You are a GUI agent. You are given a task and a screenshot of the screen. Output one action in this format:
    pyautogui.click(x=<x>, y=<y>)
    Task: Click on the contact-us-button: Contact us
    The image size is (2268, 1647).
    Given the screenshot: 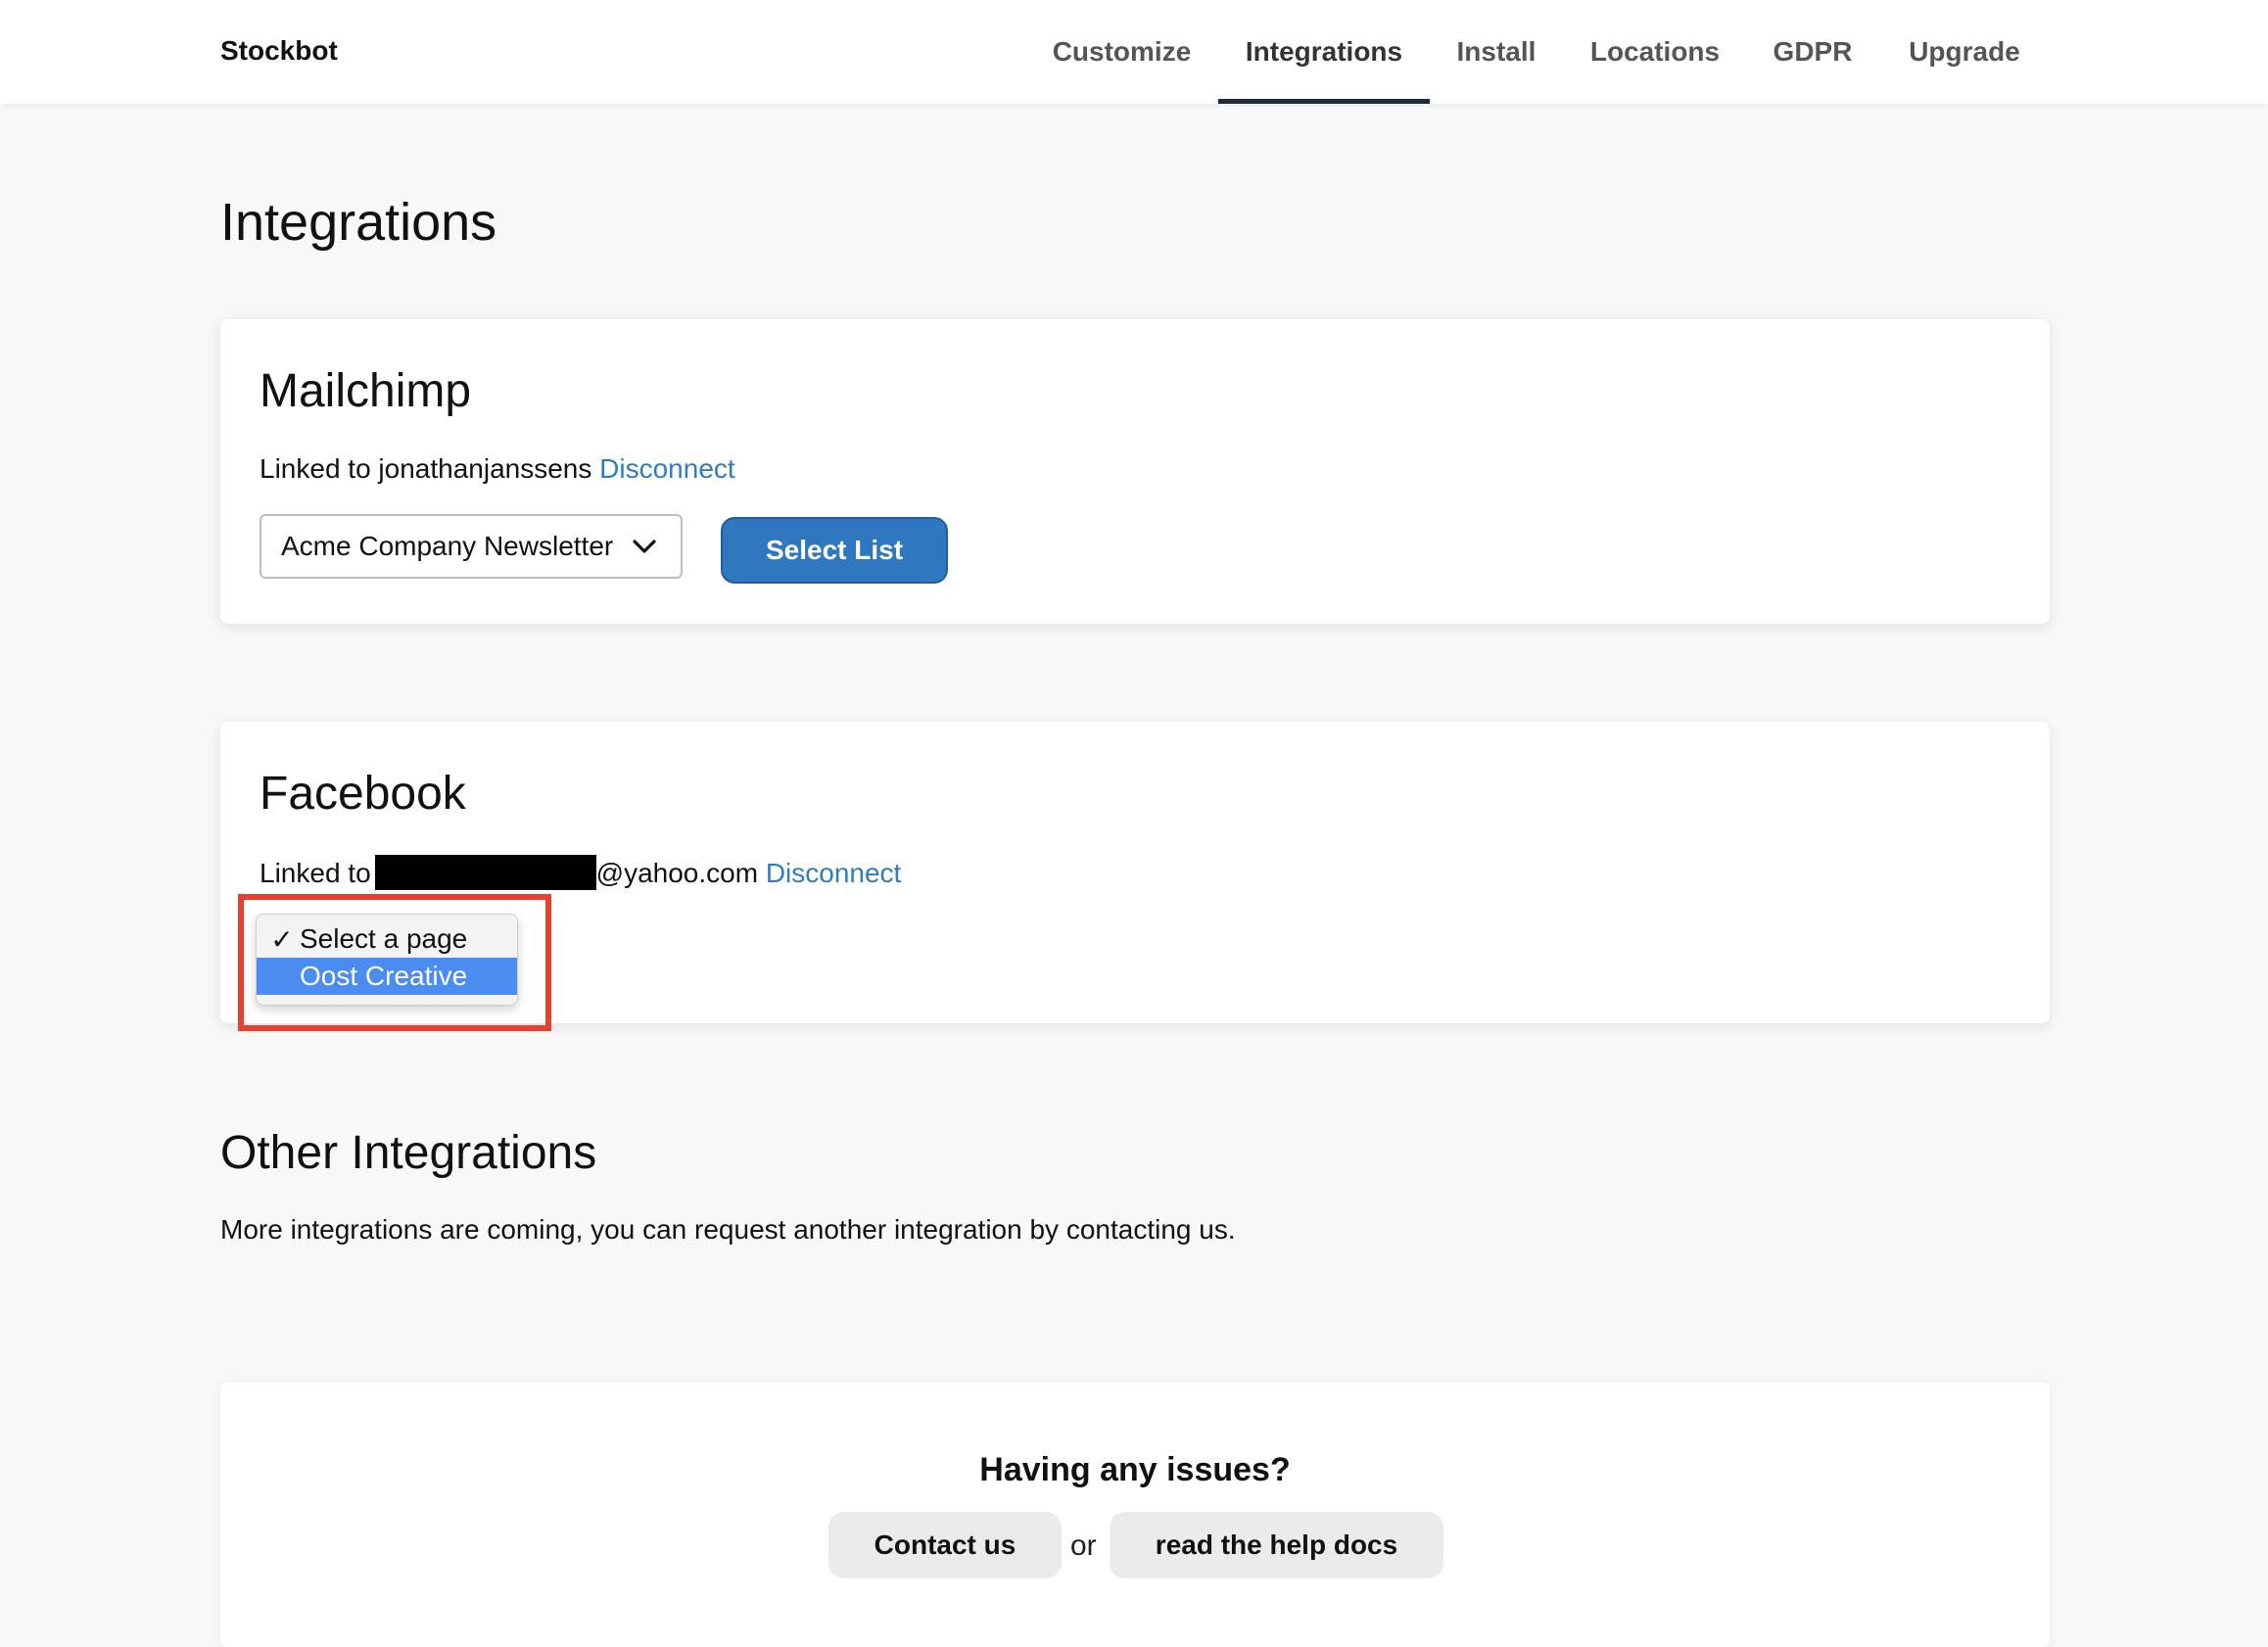 What is the action you would take?
    pyautogui.click(x=945, y=1545)
    